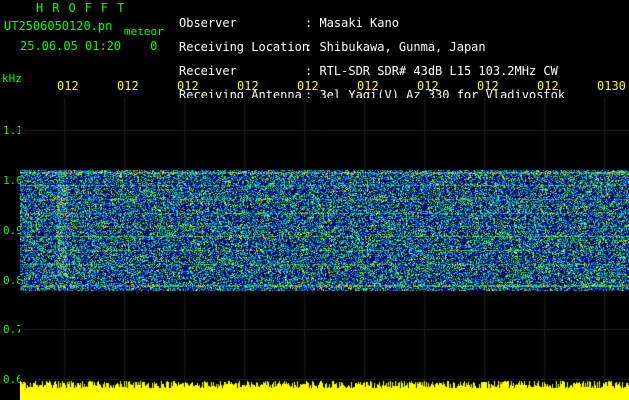 The image size is (629, 400). Describe the element at coordinates (58, 26) in the screenshot. I see `file-name: UT2506050120.pn` at that location.